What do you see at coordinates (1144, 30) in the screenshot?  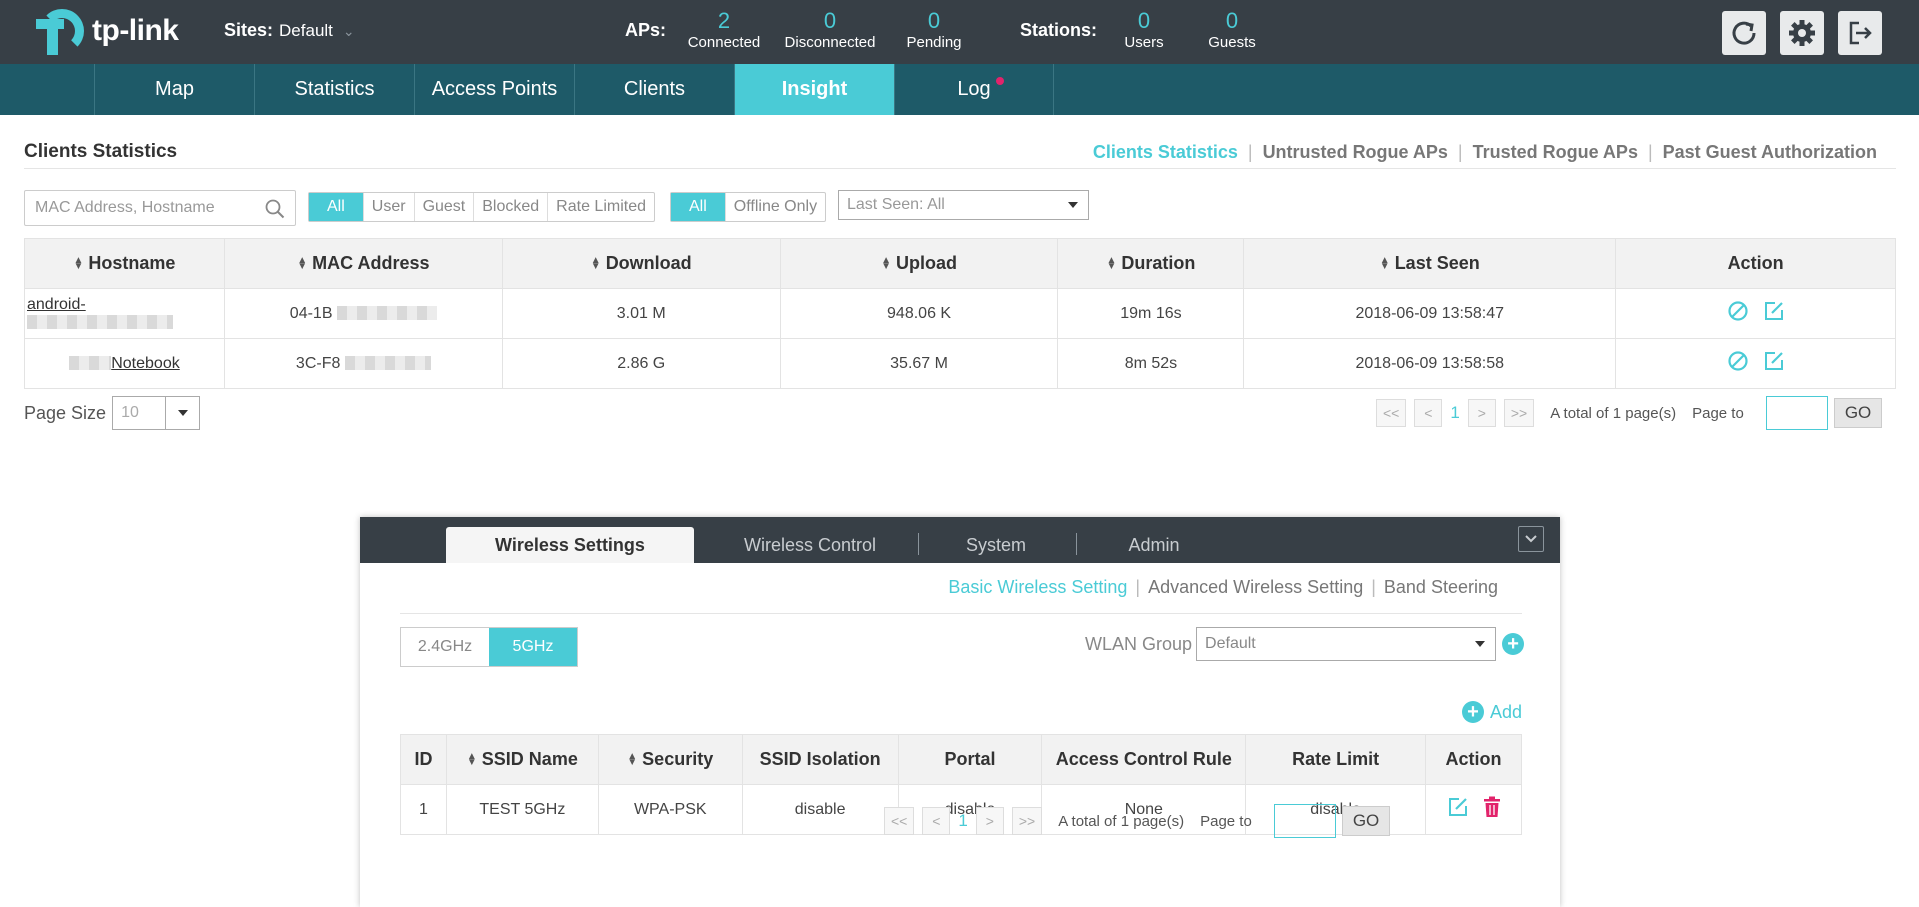 I see `stations-users: 0 Users` at bounding box center [1144, 30].